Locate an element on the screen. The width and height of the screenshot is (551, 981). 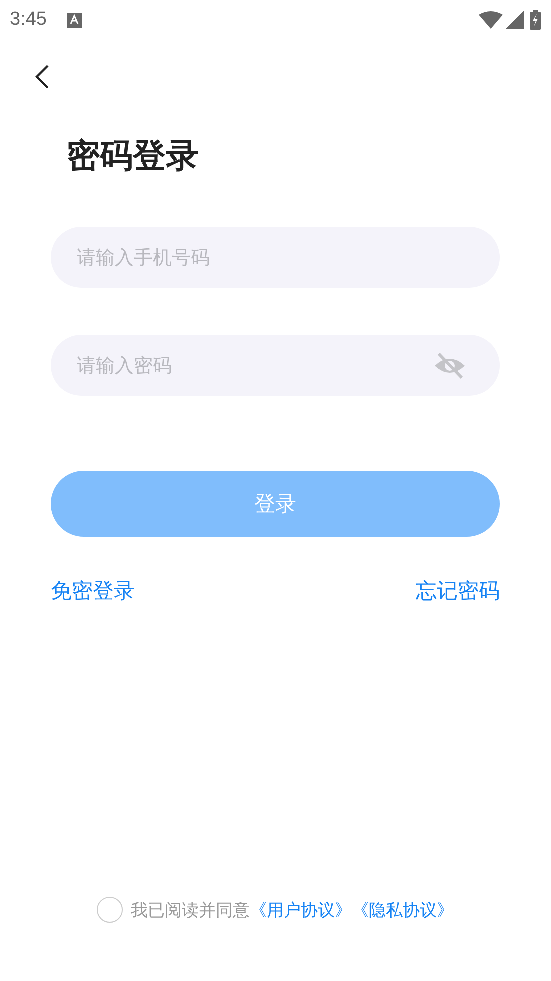
eye-crossed-icon is located at coordinates (450, 366).